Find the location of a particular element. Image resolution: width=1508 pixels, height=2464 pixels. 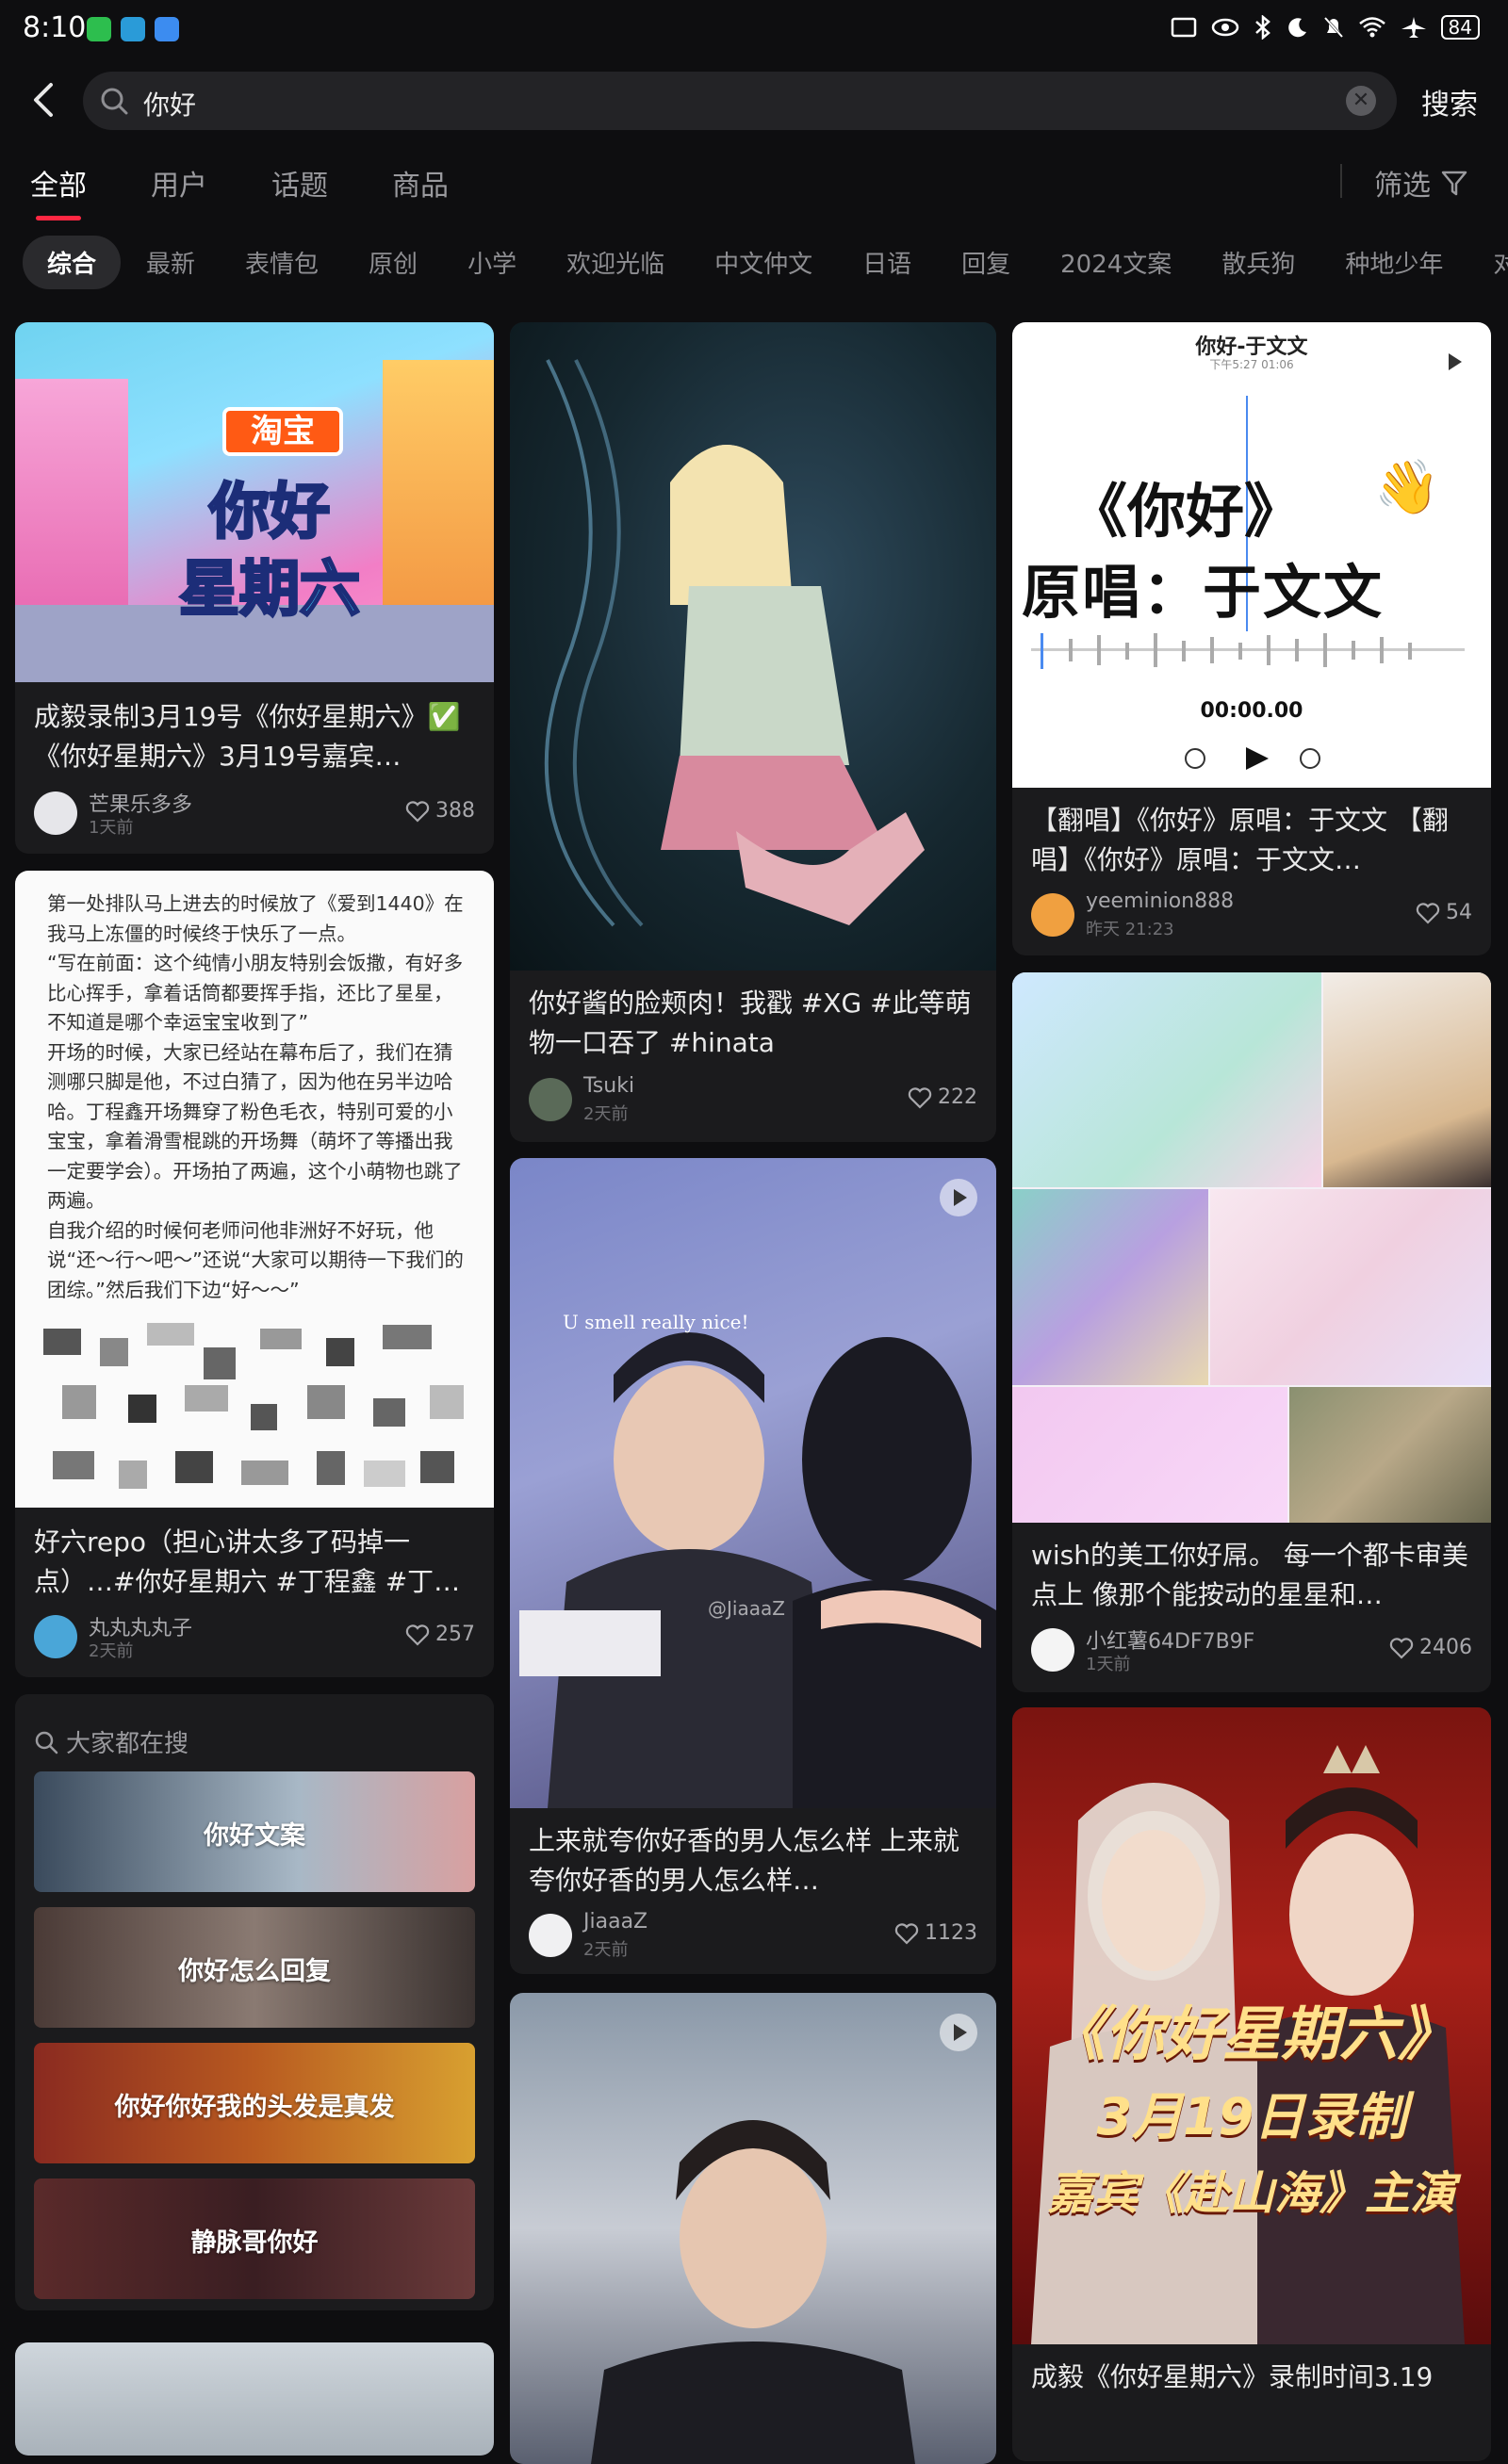

trending-item-label: 你好你好我的头发是真发 is located at coordinates (254, 2107).